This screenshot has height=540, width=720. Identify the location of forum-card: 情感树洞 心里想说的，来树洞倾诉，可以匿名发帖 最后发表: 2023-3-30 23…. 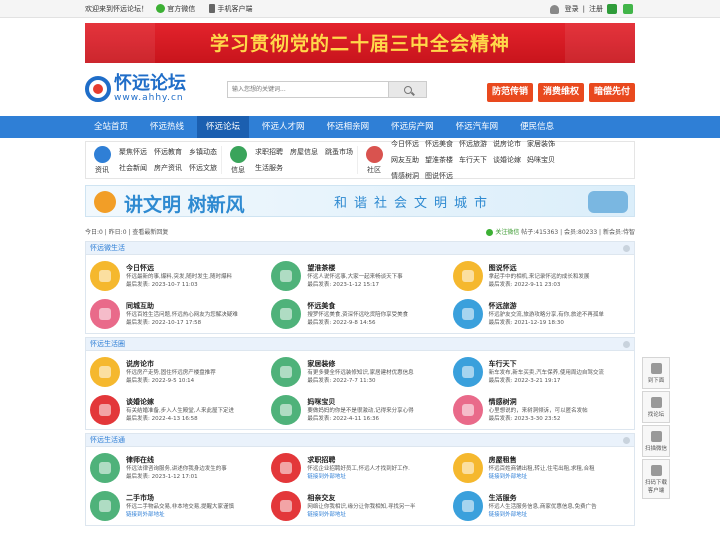
(543, 410).